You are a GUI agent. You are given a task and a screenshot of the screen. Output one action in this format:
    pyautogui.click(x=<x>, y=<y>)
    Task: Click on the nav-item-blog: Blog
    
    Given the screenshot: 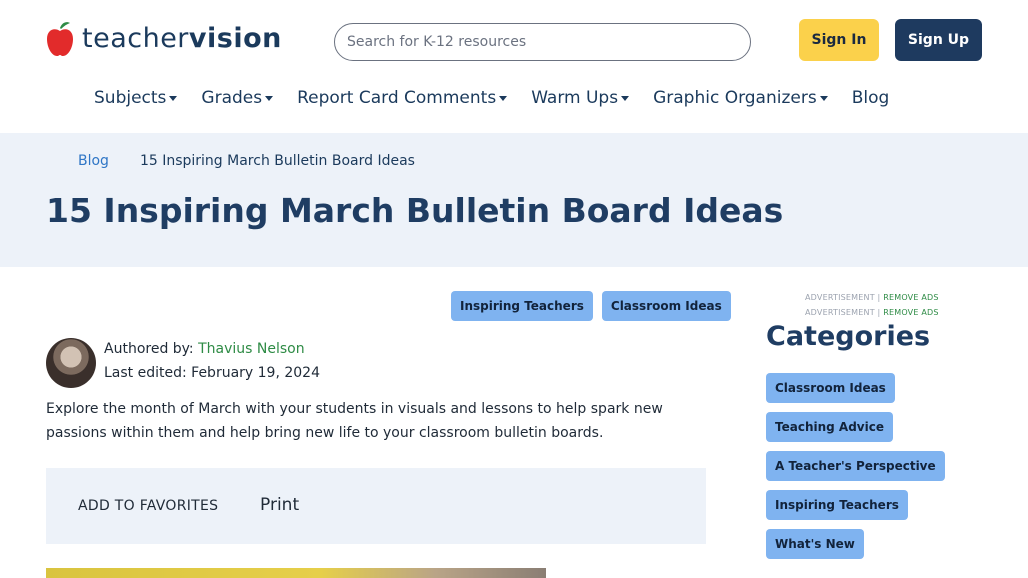 What is the action you would take?
    pyautogui.click(x=871, y=98)
    